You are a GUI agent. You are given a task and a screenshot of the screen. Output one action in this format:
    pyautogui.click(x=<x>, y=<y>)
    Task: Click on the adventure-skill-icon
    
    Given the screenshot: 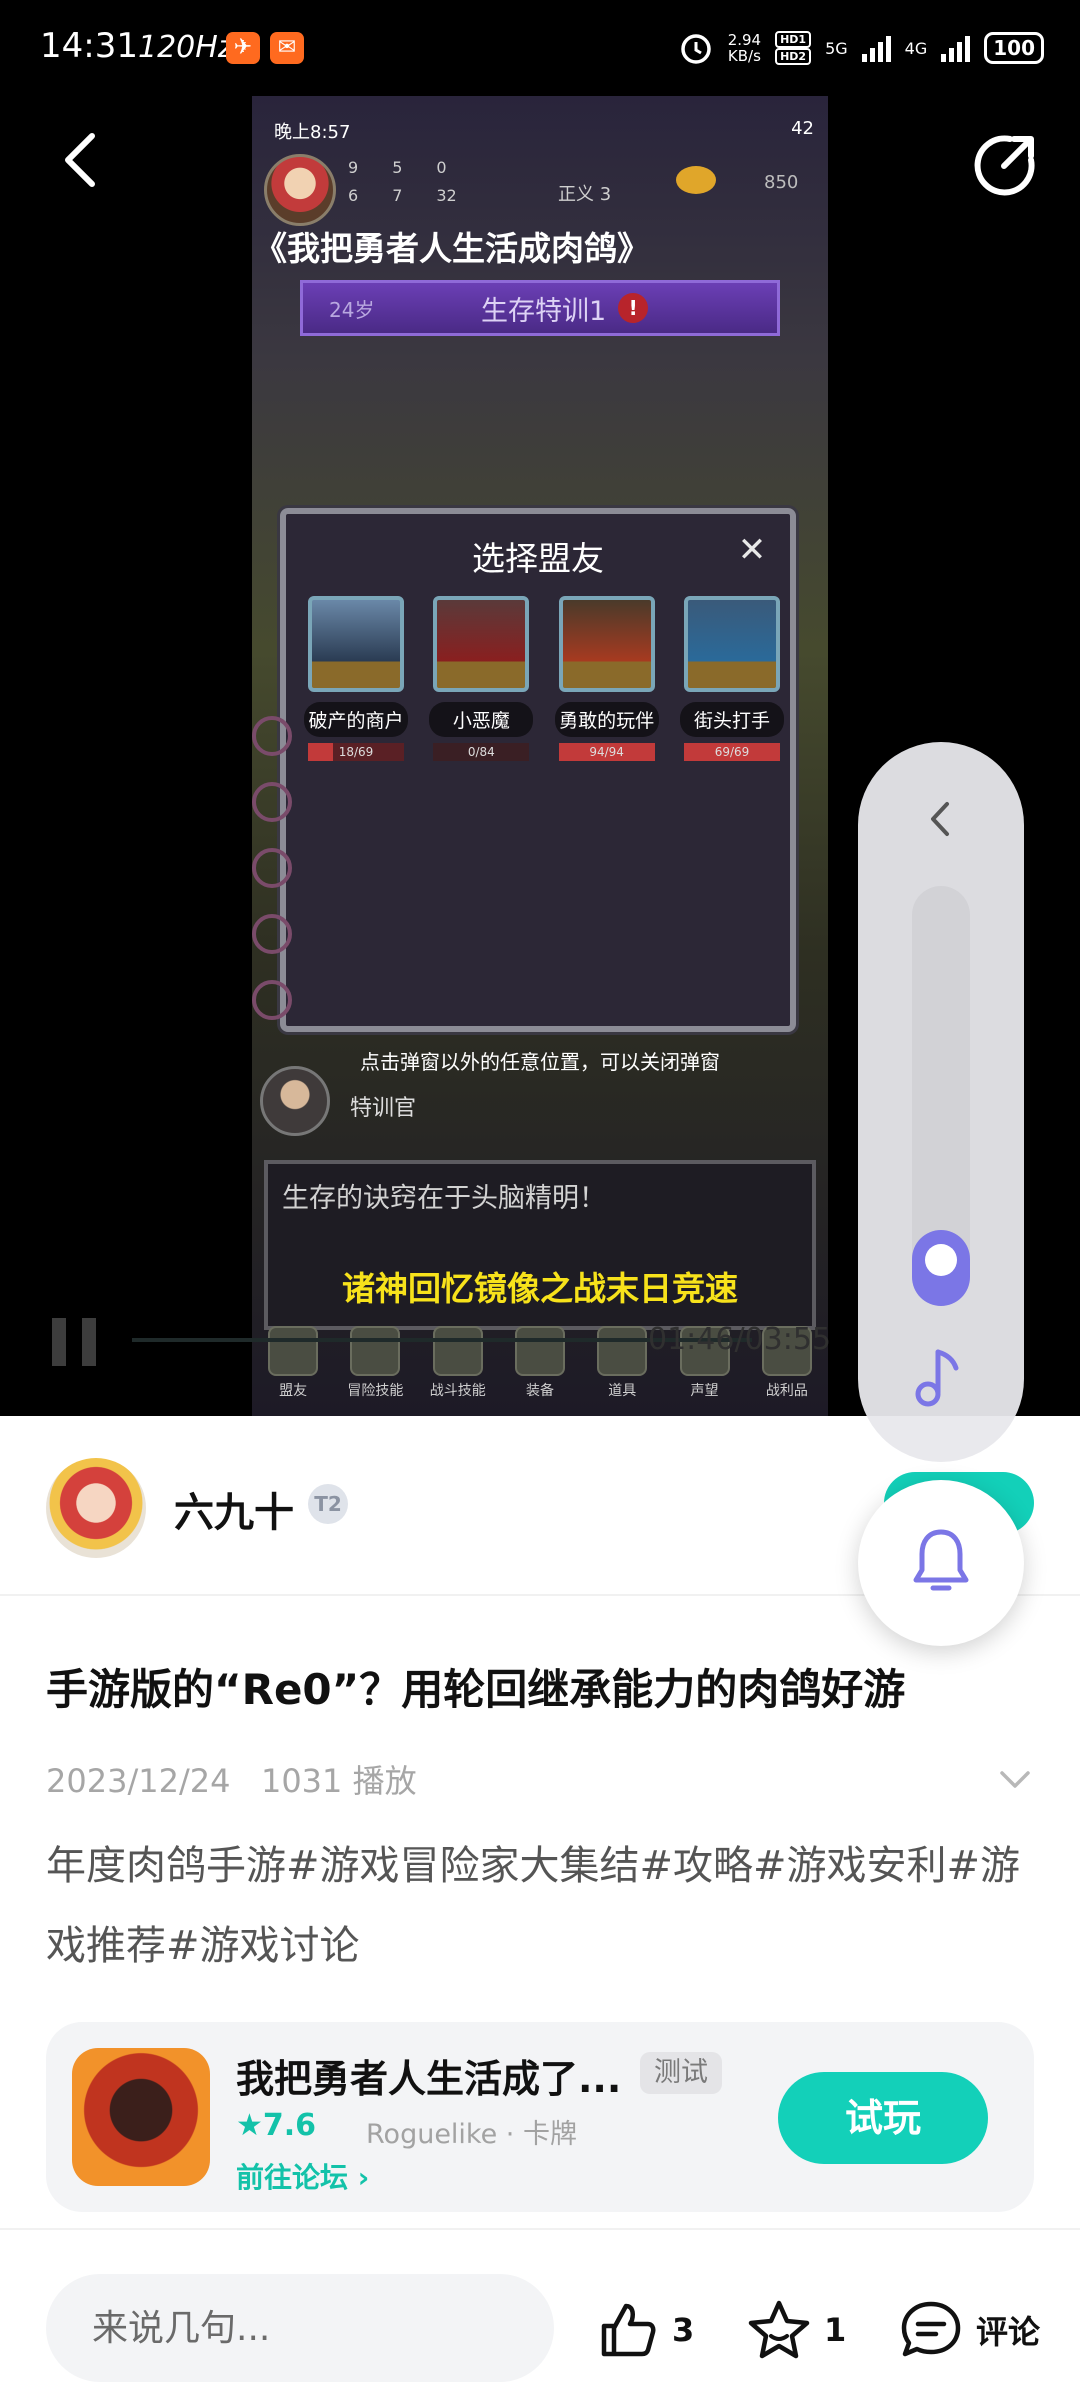 What is the action you would take?
    pyautogui.click(x=375, y=1351)
    